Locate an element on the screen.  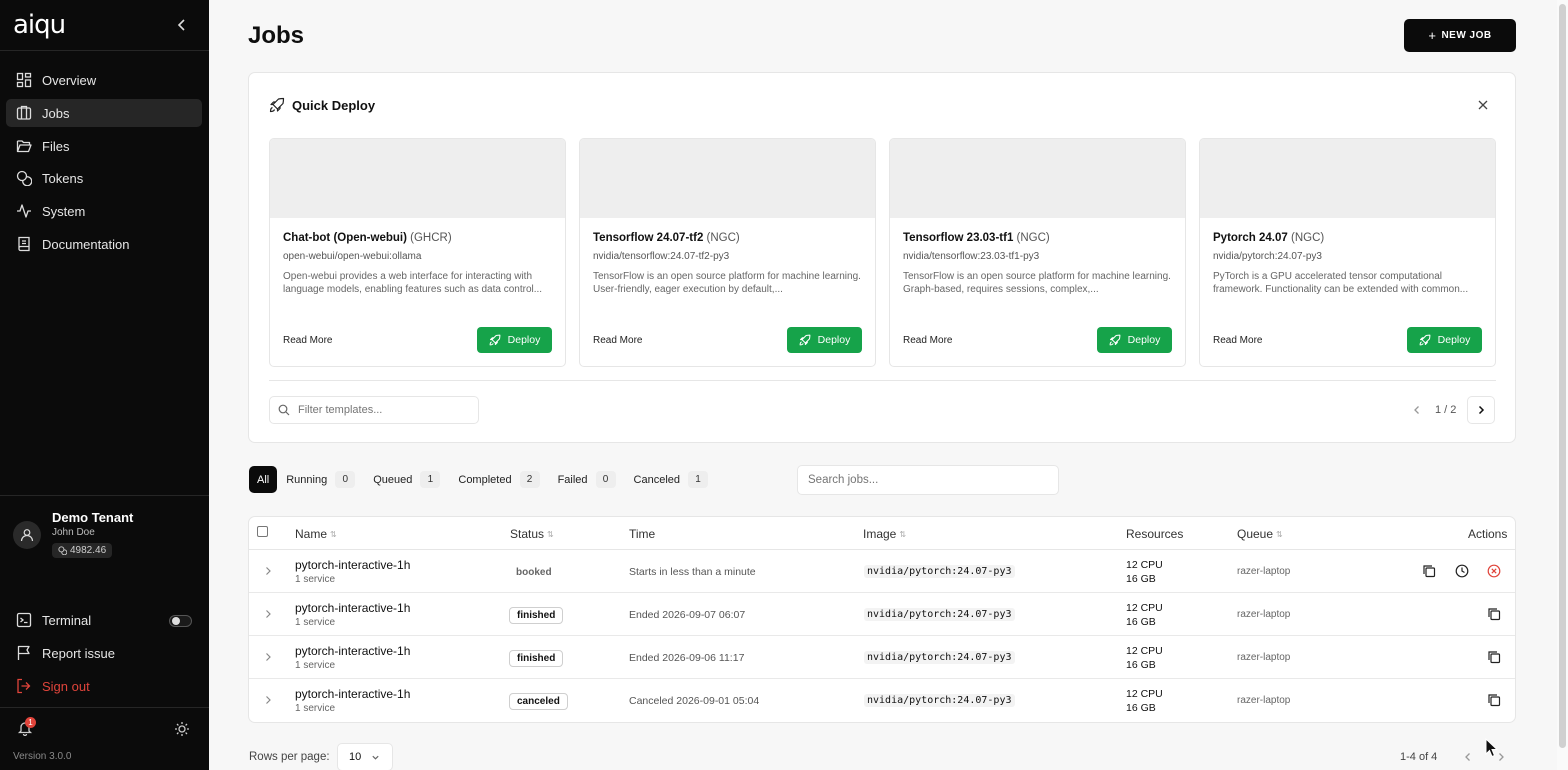
terminal-toggle is located at coordinates (180, 621).